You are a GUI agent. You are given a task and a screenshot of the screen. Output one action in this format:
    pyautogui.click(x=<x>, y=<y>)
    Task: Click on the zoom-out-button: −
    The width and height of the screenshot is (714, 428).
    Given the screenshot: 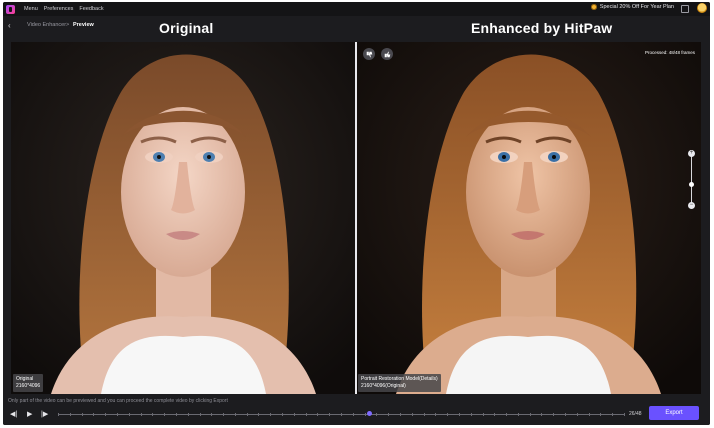 What is the action you would take?
    pyautogui.click(x=691, y=205)
    